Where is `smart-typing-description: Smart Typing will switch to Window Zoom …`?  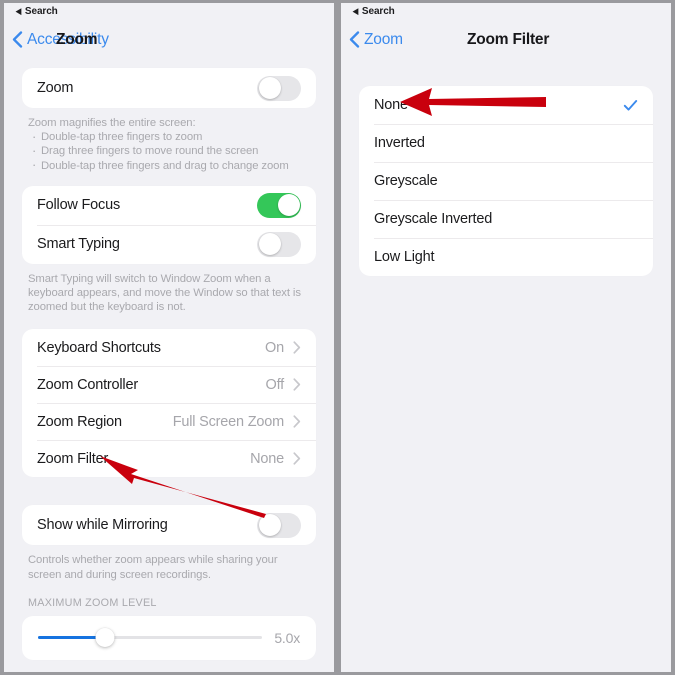
smart-typing-description: Smart Typing will switch to Window Zoom … is located at coordinates (164, 293).